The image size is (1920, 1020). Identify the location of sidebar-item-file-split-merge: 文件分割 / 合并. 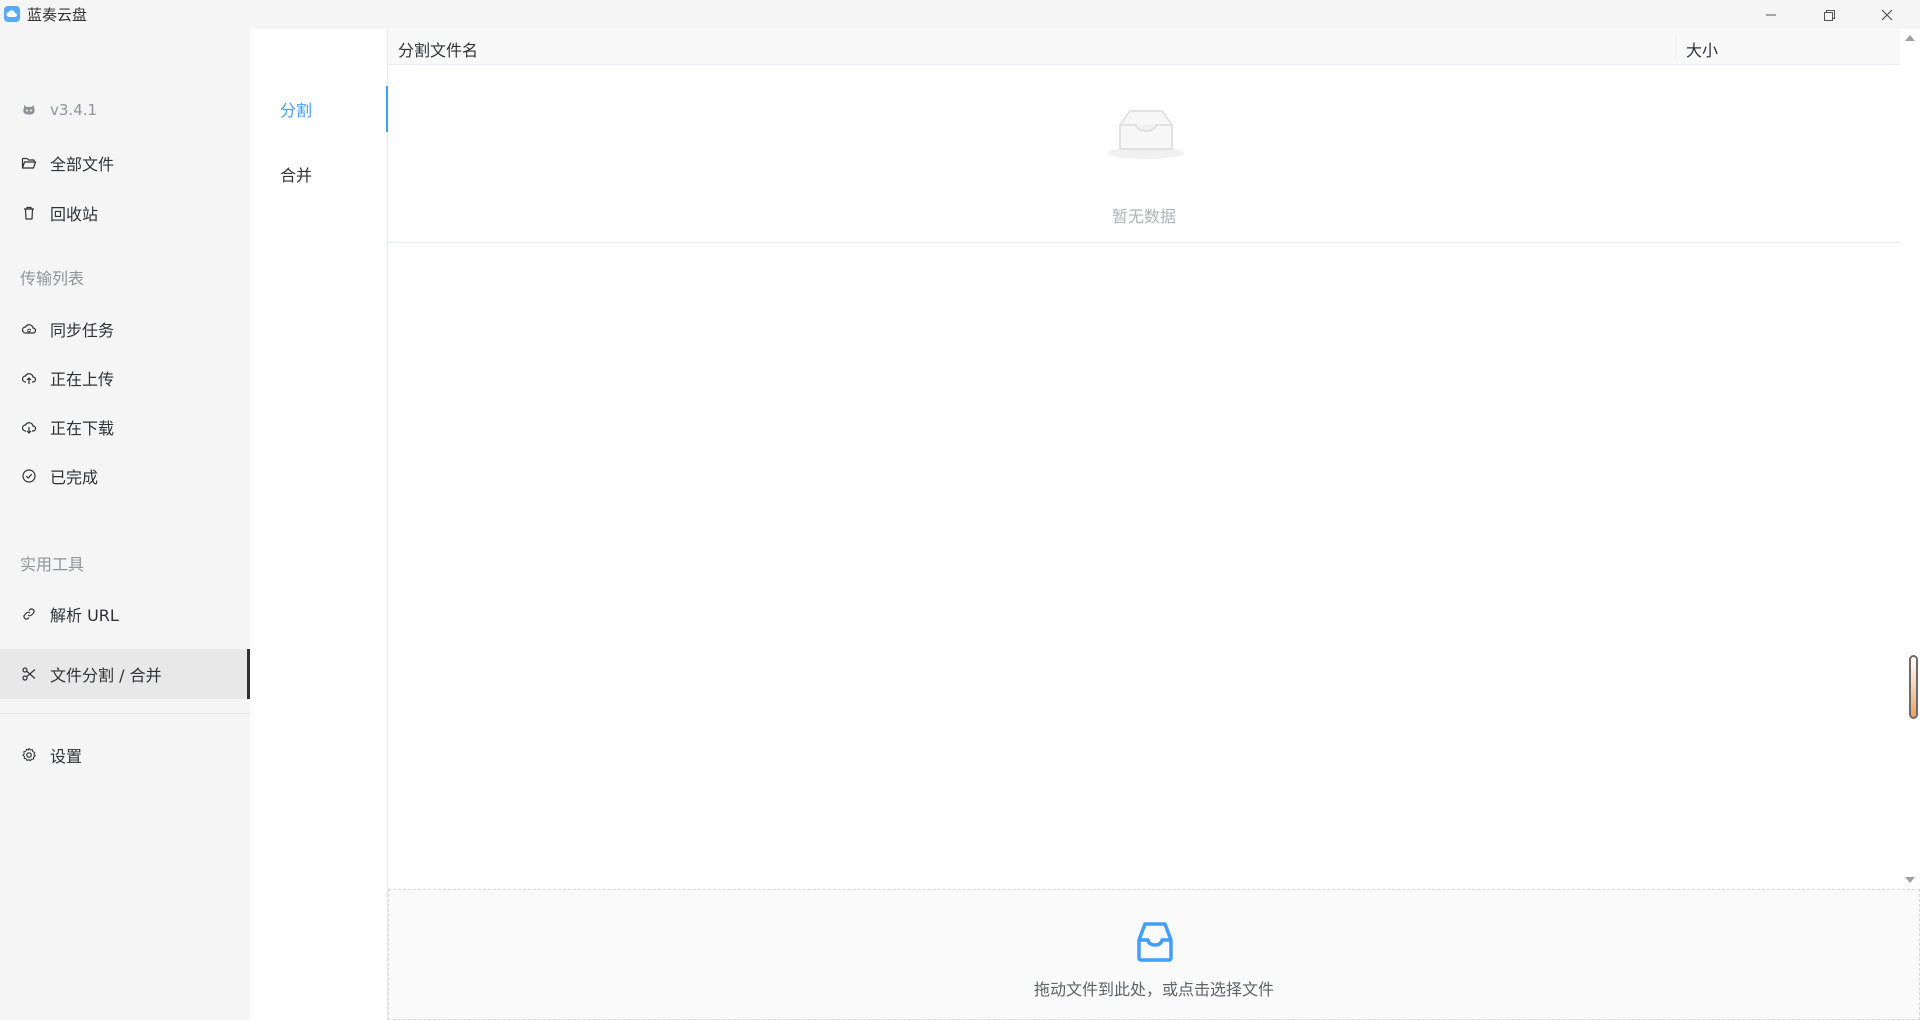
(125, 674).